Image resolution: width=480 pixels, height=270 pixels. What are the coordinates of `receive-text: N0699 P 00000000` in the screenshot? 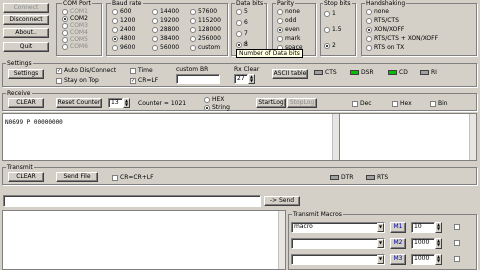 It's located at (34, 122).